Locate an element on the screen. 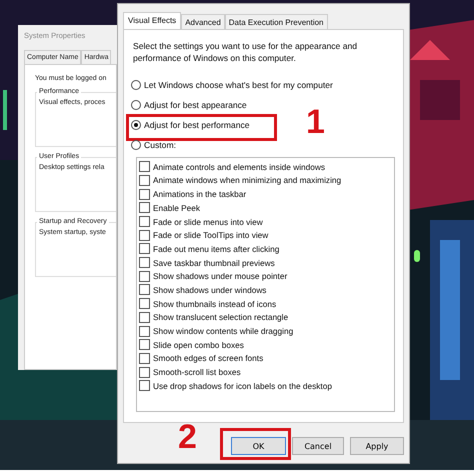 The height and width of the screenshot is (474, 474). checkbox-label: Fade or slide ToolTips into view is located at coordinates (210, 235).